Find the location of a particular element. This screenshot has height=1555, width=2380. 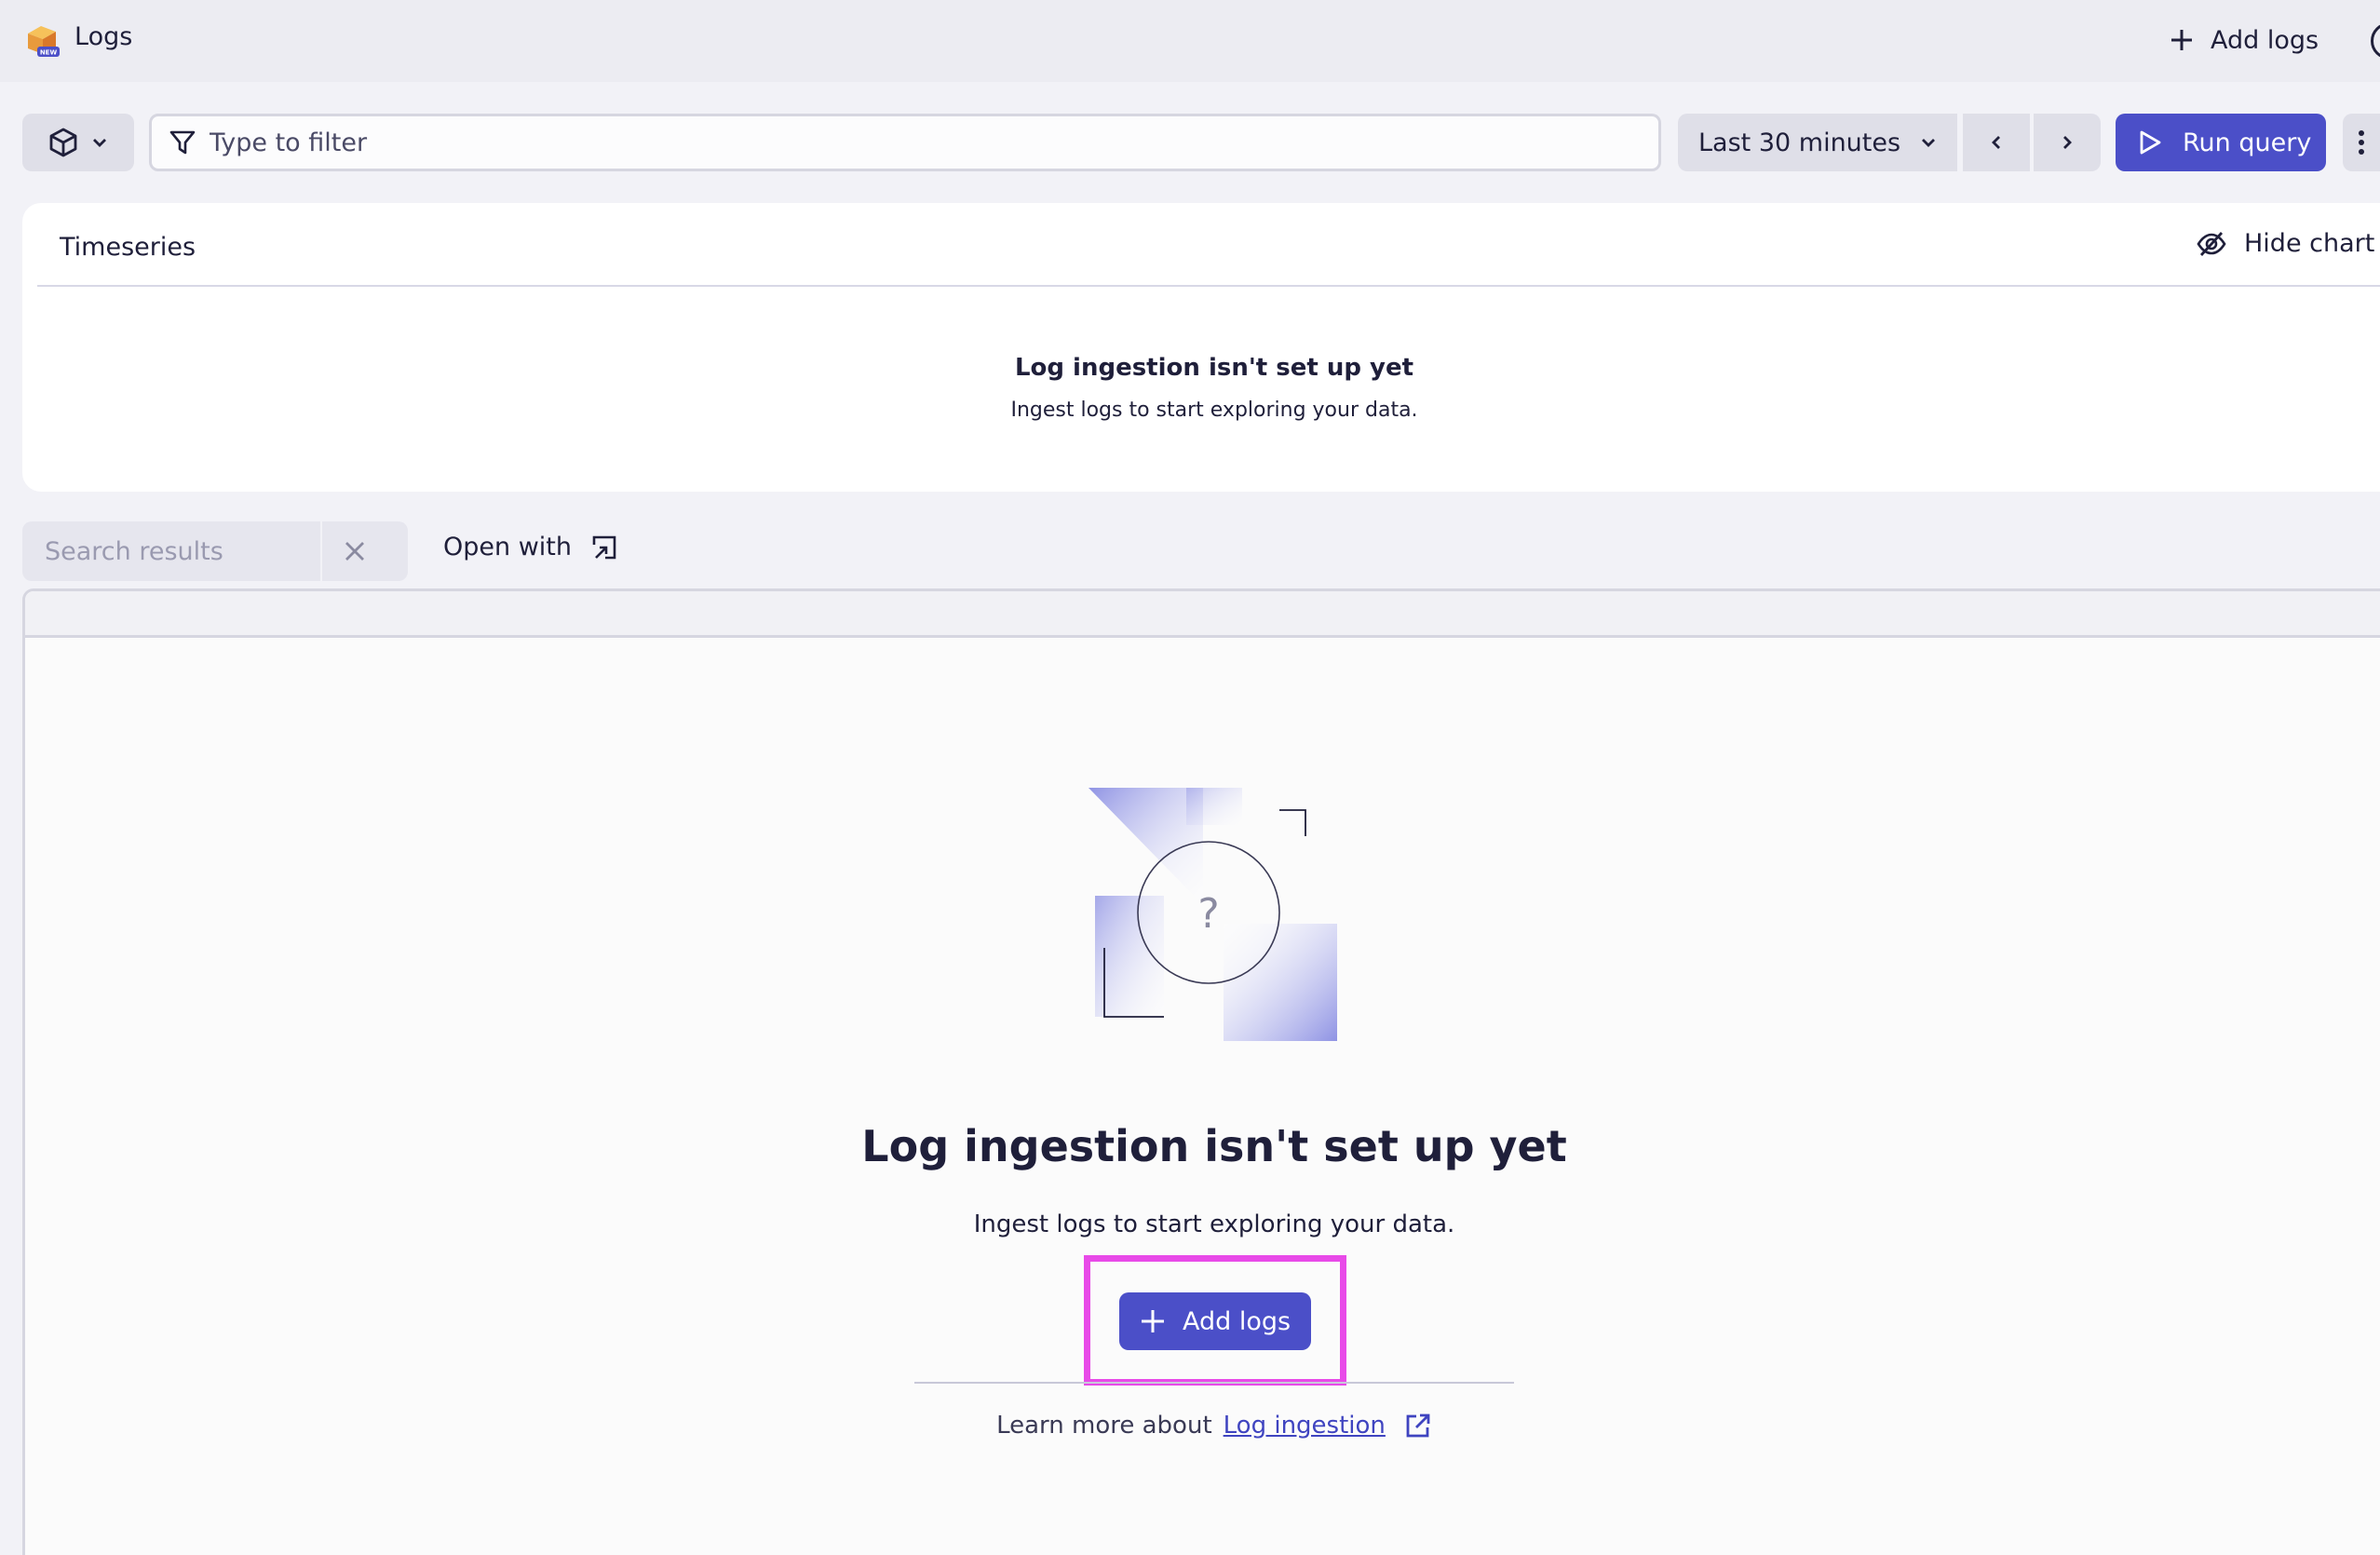

external-link-icon is located at coordinates (1418, 1426).